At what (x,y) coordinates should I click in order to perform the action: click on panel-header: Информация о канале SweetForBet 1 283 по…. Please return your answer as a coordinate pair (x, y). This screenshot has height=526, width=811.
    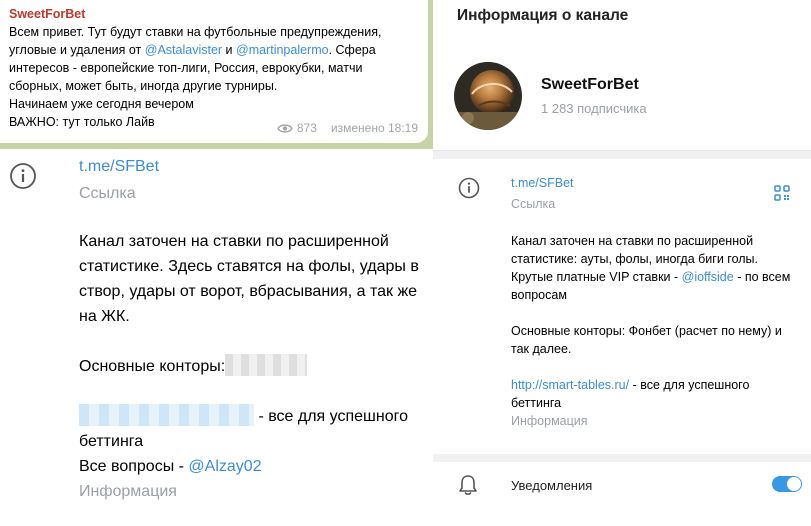
    Looking at the image, I should click on (622, 75).